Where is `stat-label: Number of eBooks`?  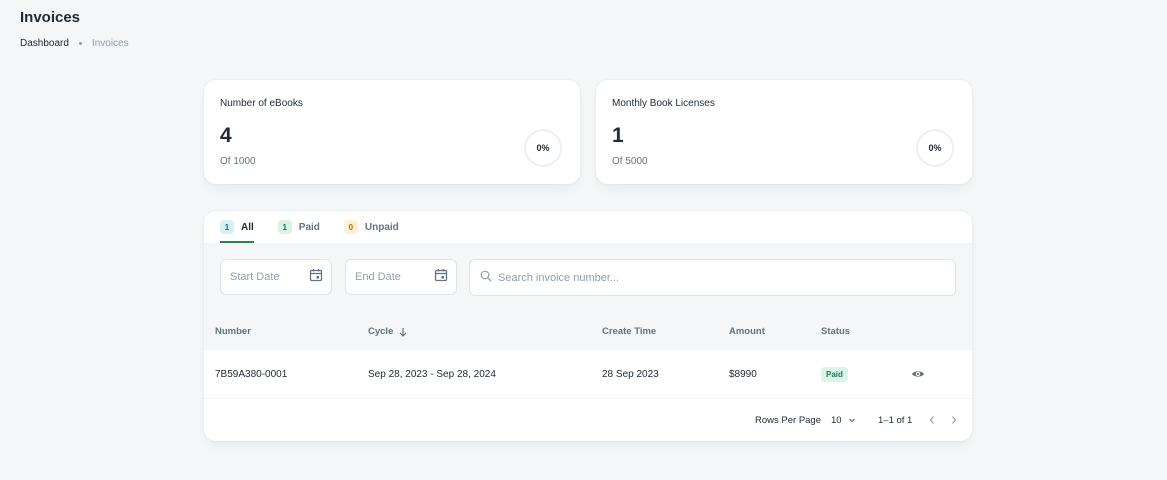
stat-label: Number of eBooks is located at coordinates (261, 103).